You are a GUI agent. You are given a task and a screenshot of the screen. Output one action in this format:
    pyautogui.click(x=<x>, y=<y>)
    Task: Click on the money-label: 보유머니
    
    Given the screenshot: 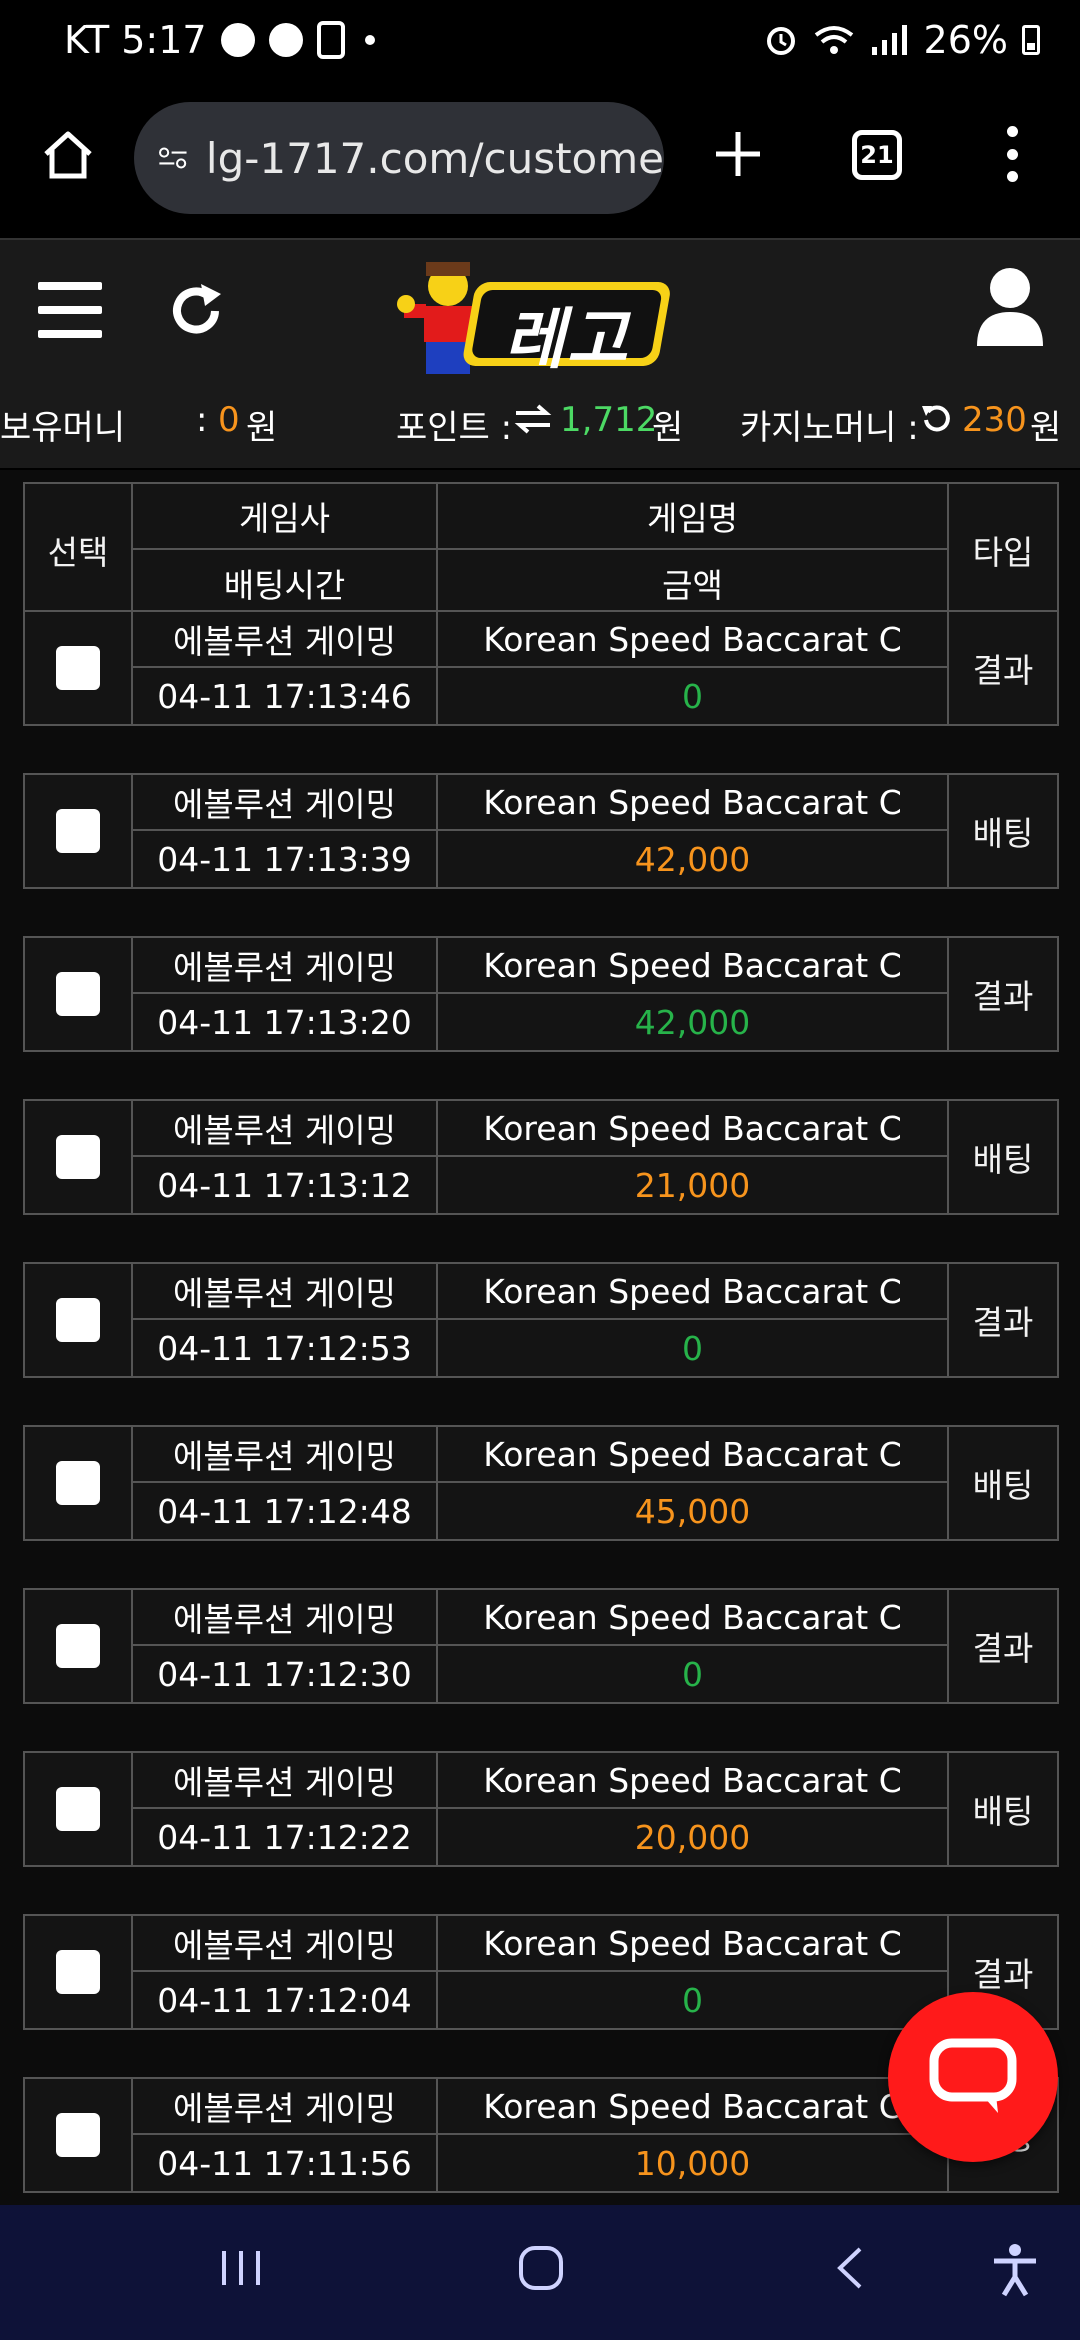 What is the action you would take?
    pyautogui.click(x=63, y=428)
    